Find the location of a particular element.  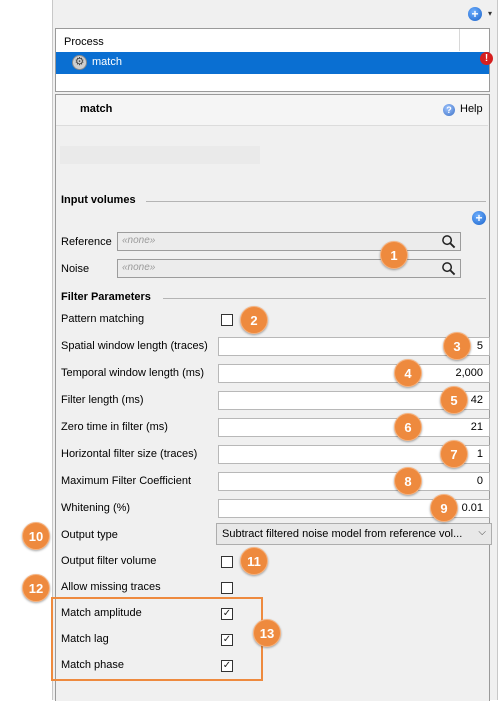

reference-label: Reference is located at coordinates (86, 242).